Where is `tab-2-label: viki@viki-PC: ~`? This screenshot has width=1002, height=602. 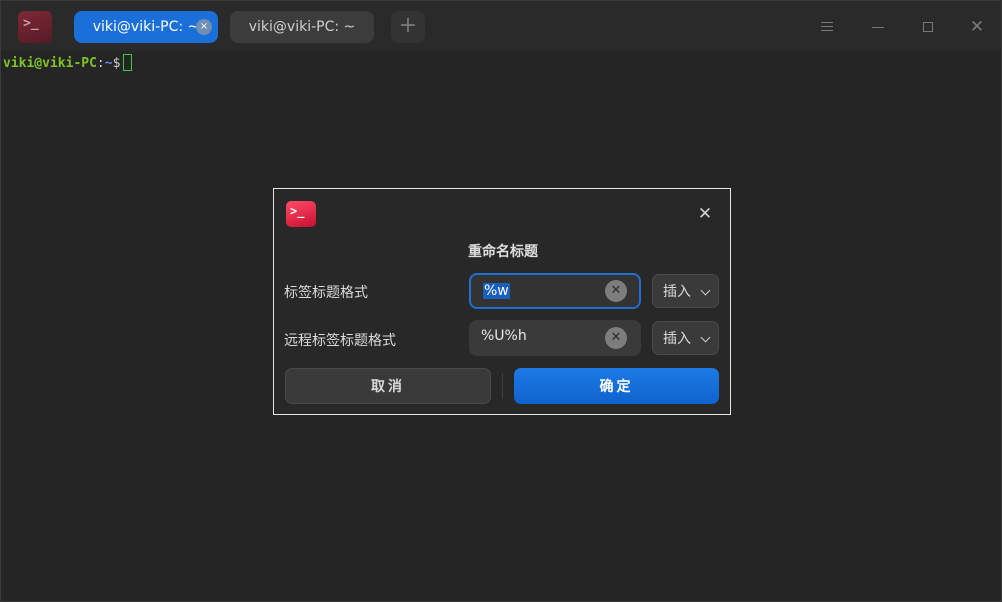
tab-2-label: viki@viki-PC: ~ is located at coordinates (302, 27).